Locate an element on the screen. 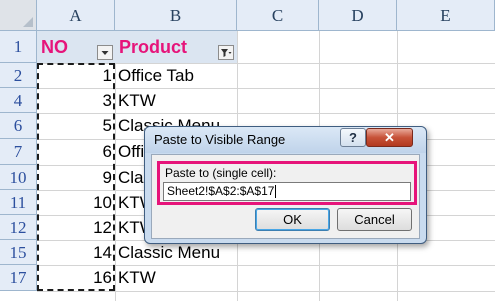 This screenshot has width=495, height=301. header-label-no: NO is located at coordinates (54, 47).